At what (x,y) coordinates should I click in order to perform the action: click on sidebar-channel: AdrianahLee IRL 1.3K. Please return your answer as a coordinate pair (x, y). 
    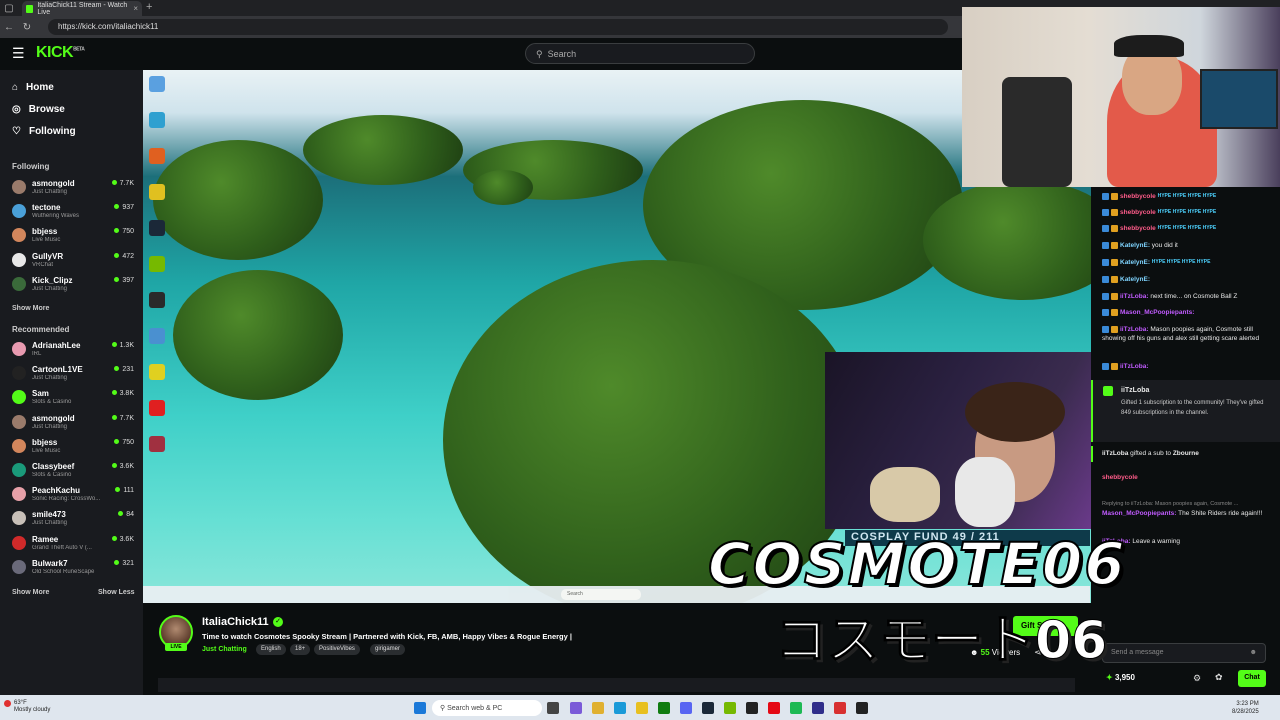
    Looking at the image, I should click on (74, 351).